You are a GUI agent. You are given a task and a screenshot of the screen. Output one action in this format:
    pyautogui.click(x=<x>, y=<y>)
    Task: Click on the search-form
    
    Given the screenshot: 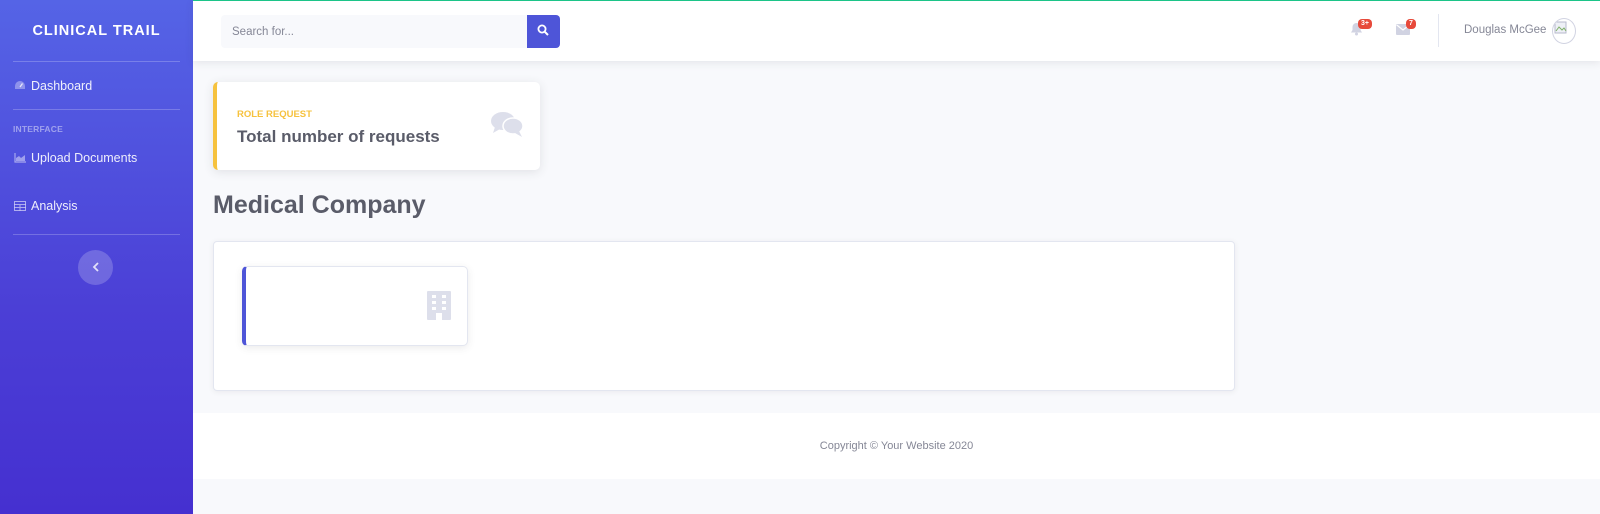 What is the action you would take?
    pyautogui.click(x=390, y=31)
    